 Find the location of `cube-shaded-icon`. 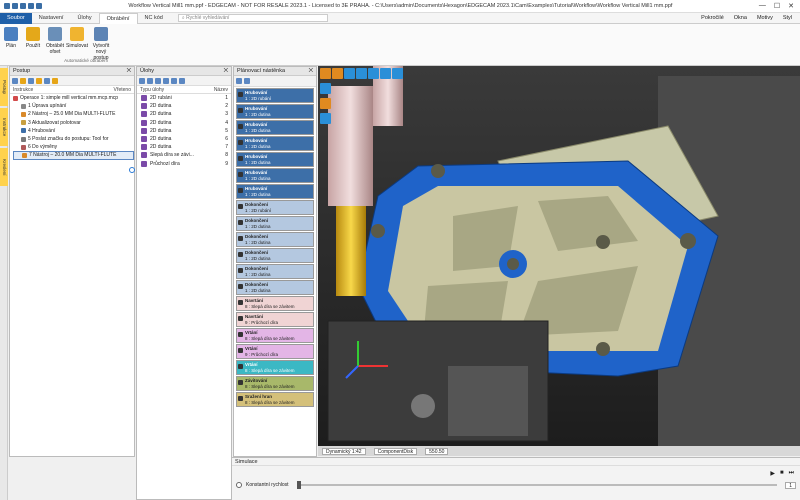

cube-shaded-icon is located at coordinates (325, 103).